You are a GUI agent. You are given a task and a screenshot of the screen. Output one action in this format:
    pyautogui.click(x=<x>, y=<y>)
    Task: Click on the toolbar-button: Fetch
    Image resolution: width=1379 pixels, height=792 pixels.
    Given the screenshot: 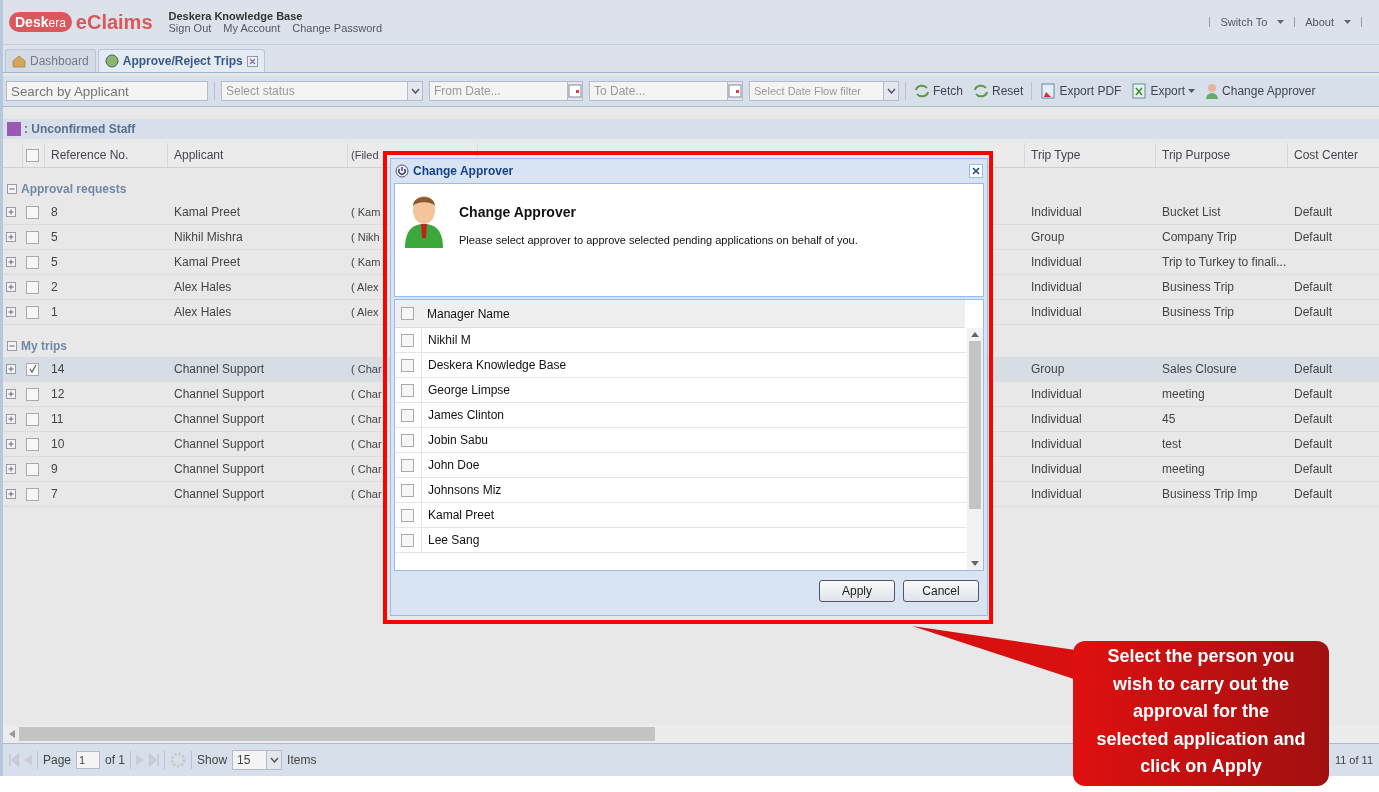 What is the action you would take?
    pyautogui.click(x=938, y=91)
    